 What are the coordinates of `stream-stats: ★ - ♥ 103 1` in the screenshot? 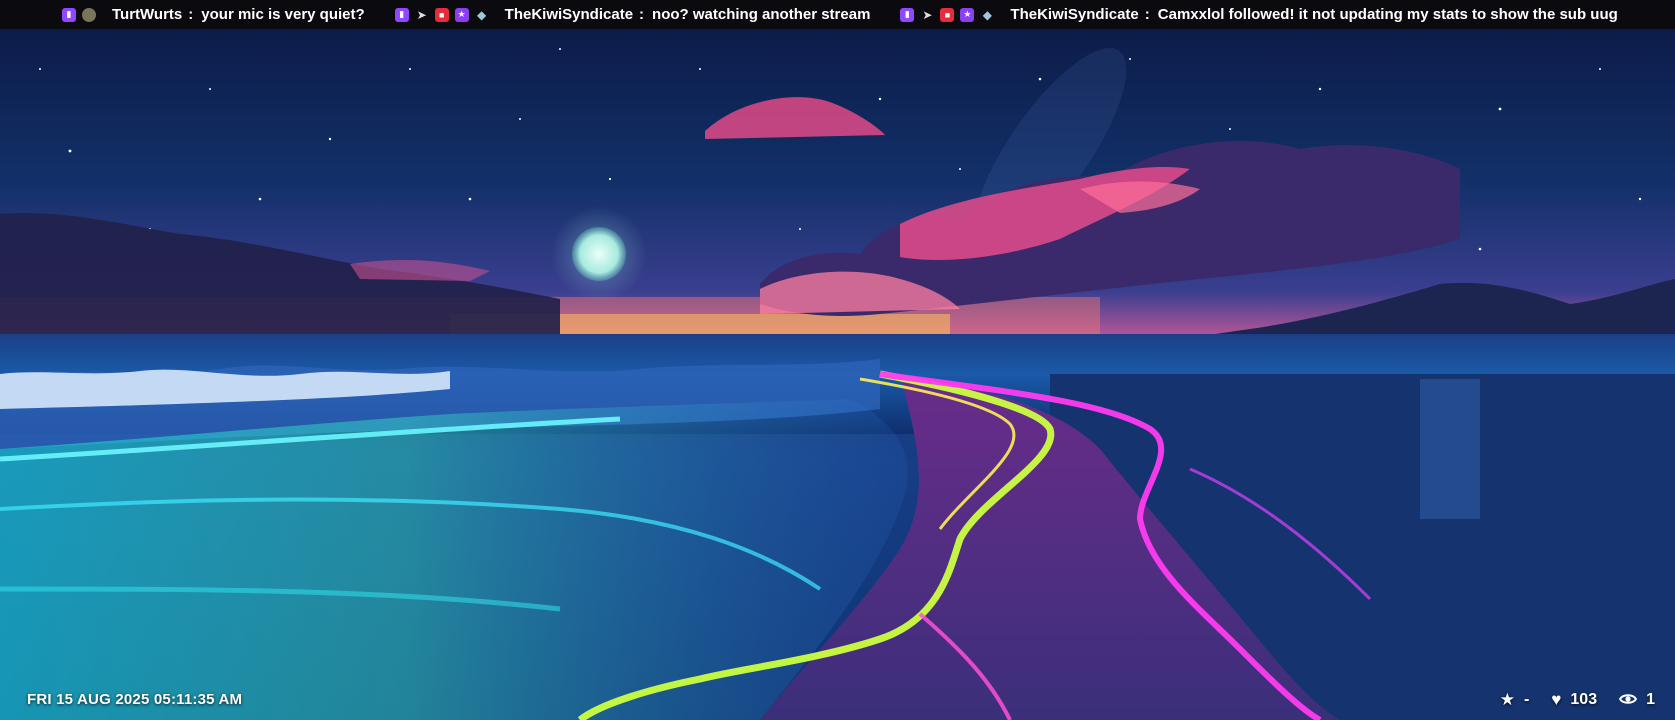 It's located at (1566, 700).